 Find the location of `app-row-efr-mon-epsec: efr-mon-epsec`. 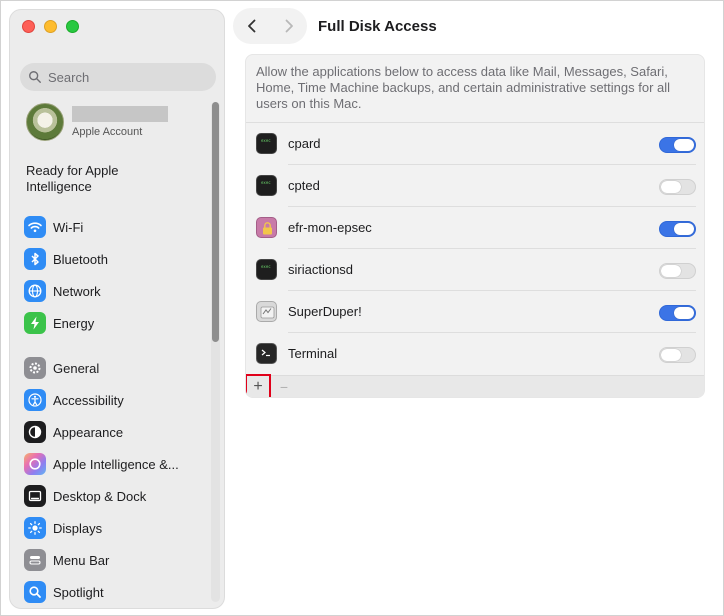

app-row-efr-mon-epsec: efr-mon-epsec is located at coordinates (475, 228).